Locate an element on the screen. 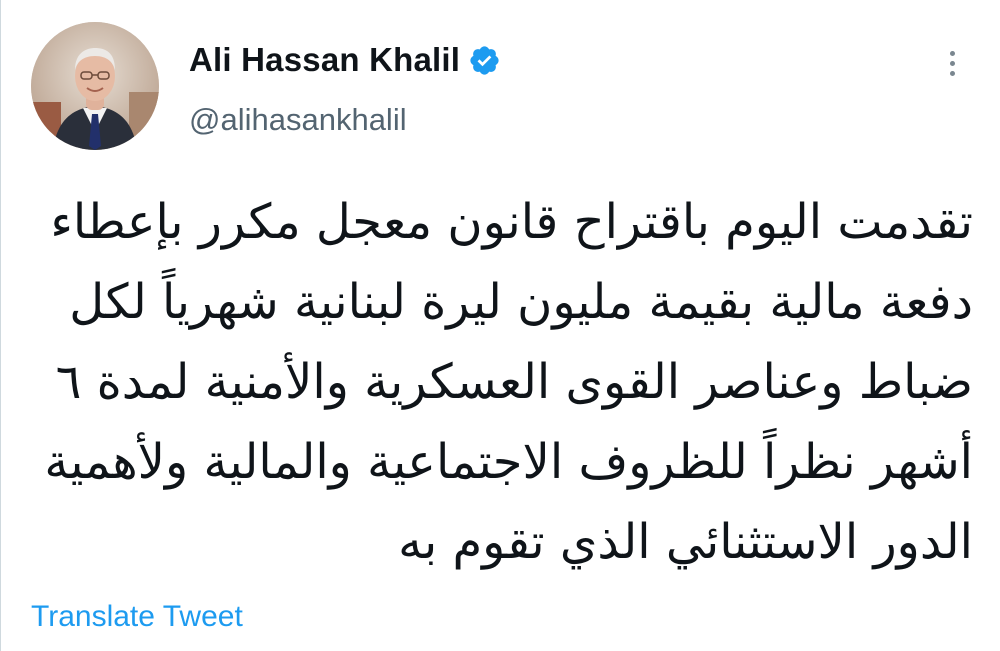  display-name: Ali Hassan Khalil is located at coordinates (324, 60).